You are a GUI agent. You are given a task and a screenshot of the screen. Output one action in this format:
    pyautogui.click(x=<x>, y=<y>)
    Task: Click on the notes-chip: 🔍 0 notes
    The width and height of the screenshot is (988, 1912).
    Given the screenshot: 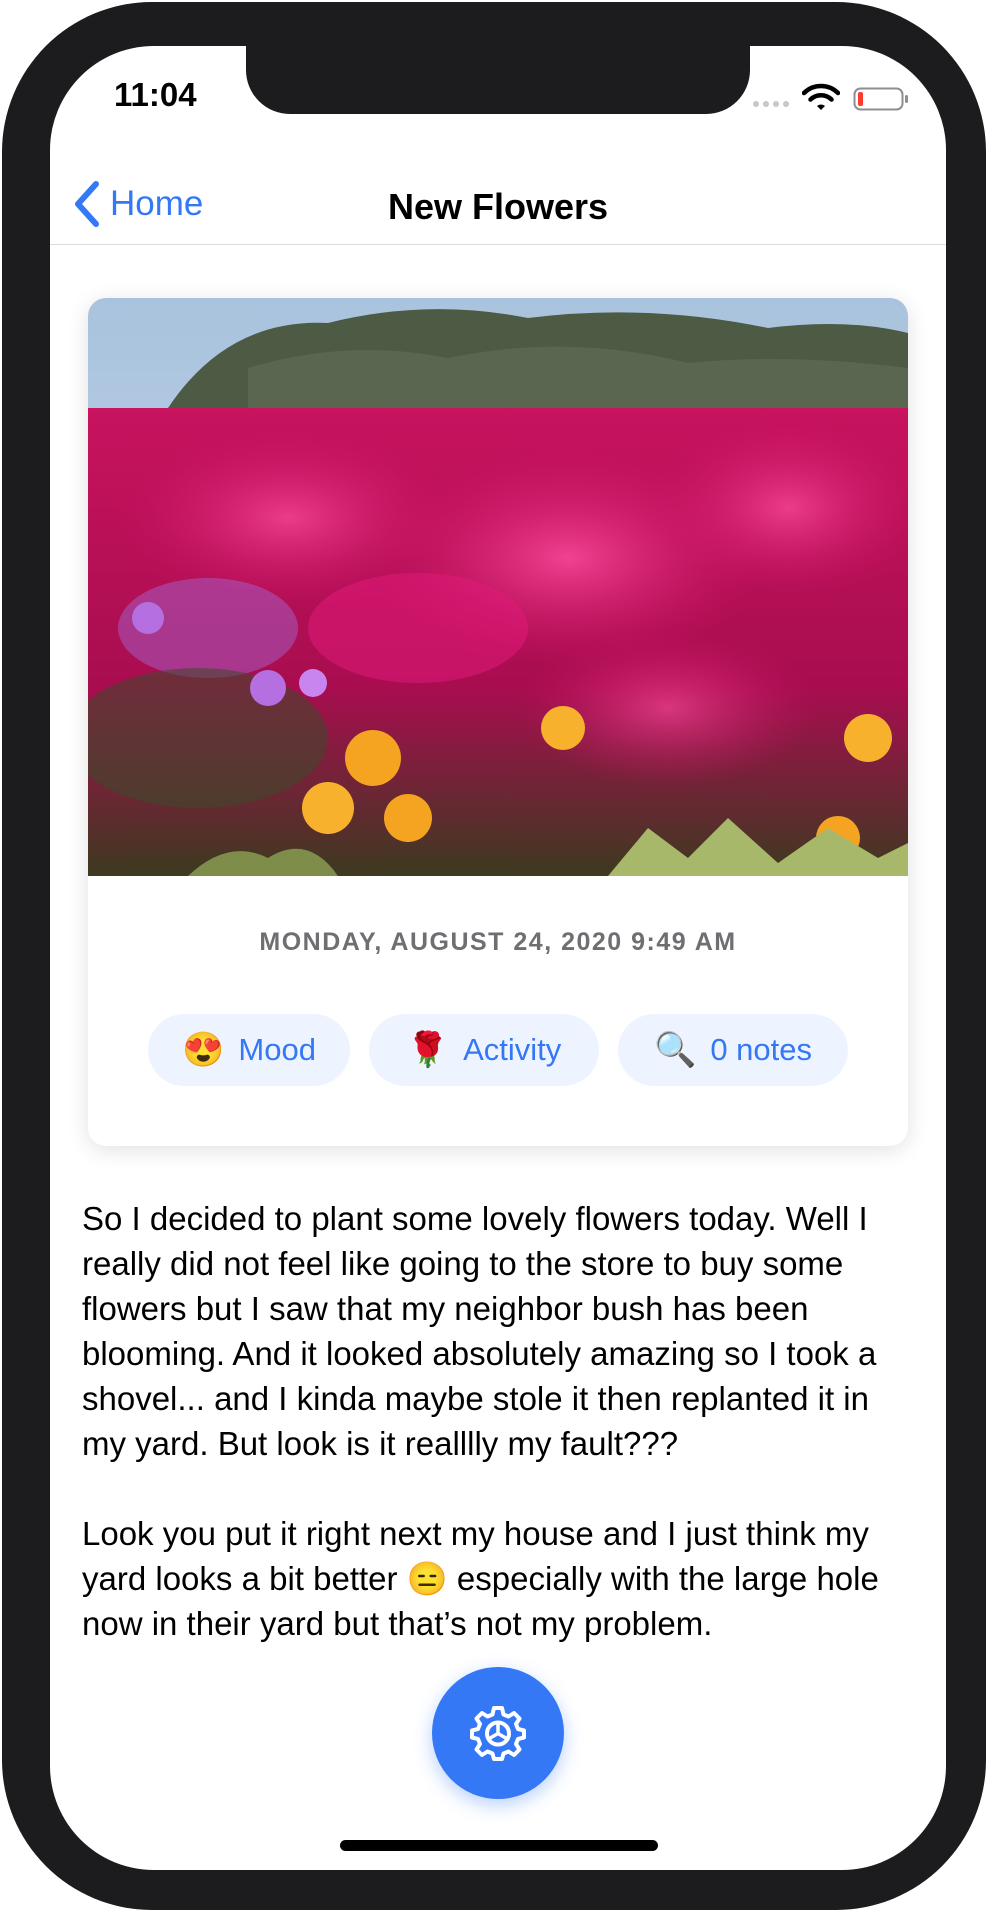 What is the action you would take?
    pyautogui.click(x=733, y=1050)
    